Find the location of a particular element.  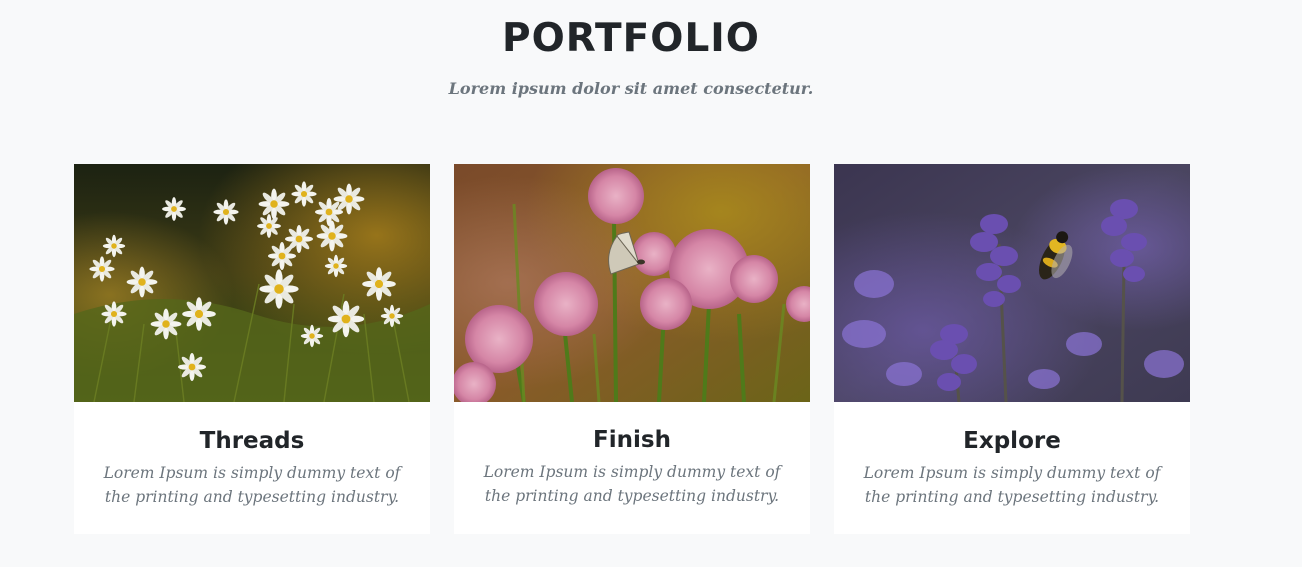

portfolio-item-title: Finish is located at coordinates (632, 440).